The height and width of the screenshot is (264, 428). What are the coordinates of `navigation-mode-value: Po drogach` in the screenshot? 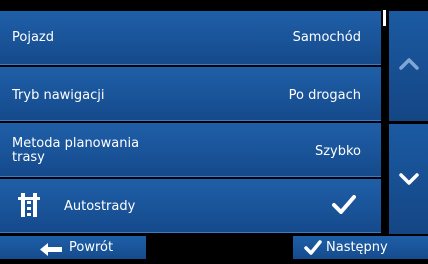 It's located at (324, 95).